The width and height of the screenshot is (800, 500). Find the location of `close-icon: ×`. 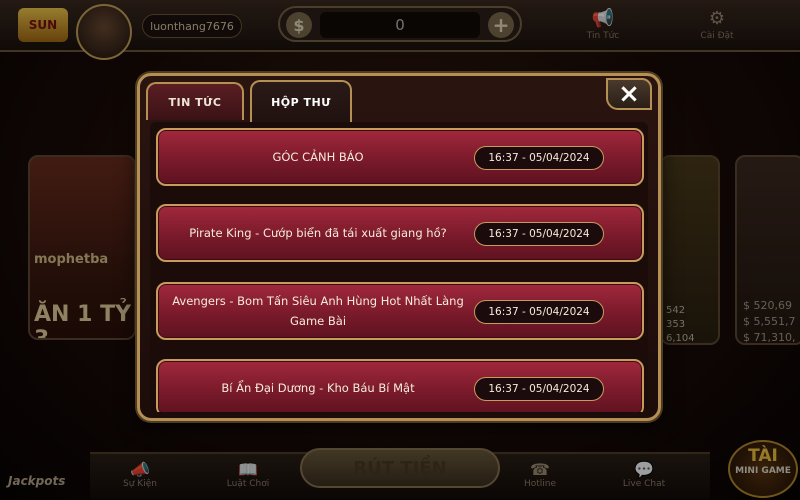

close-icon: × is located at coordinates (629, 94).